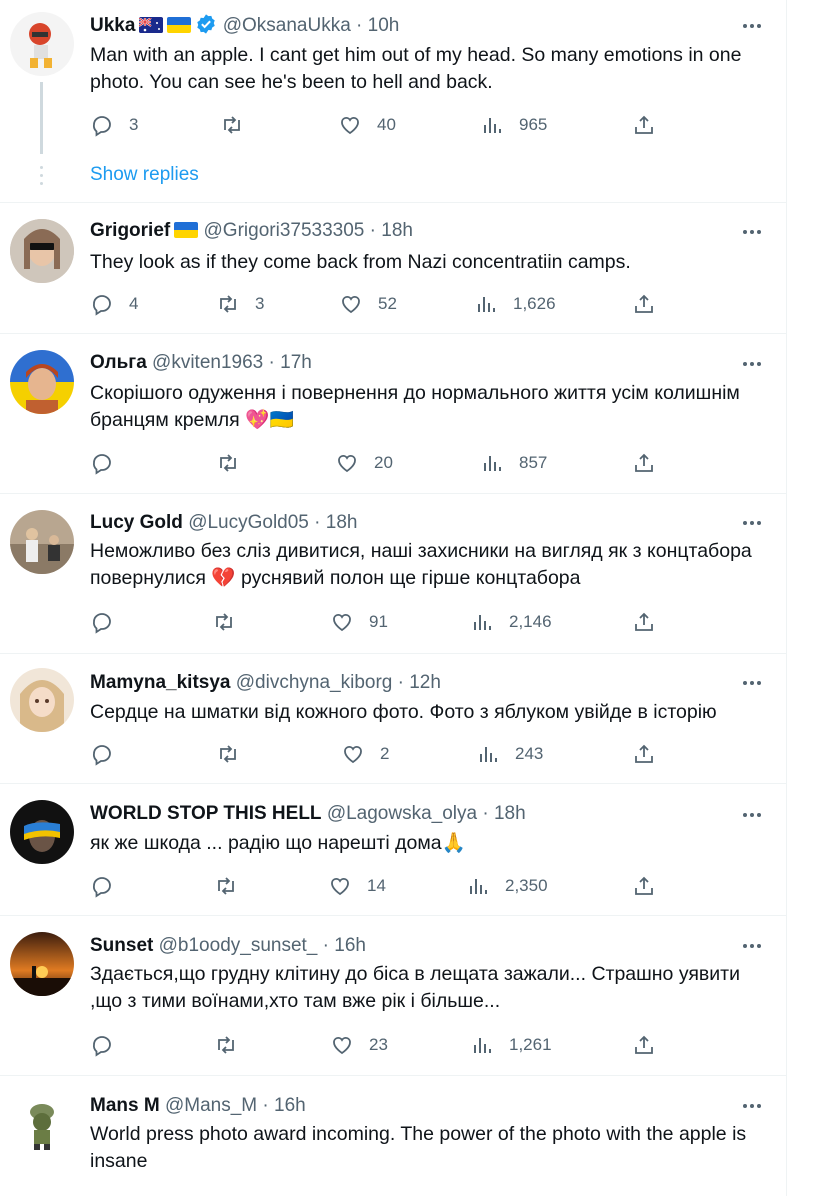 This screenshot has height=1196, width=820. What do you see at coordinates (359, 622) in the screenshot?
I see `like-button: 91` at bounding box center [359, 622].